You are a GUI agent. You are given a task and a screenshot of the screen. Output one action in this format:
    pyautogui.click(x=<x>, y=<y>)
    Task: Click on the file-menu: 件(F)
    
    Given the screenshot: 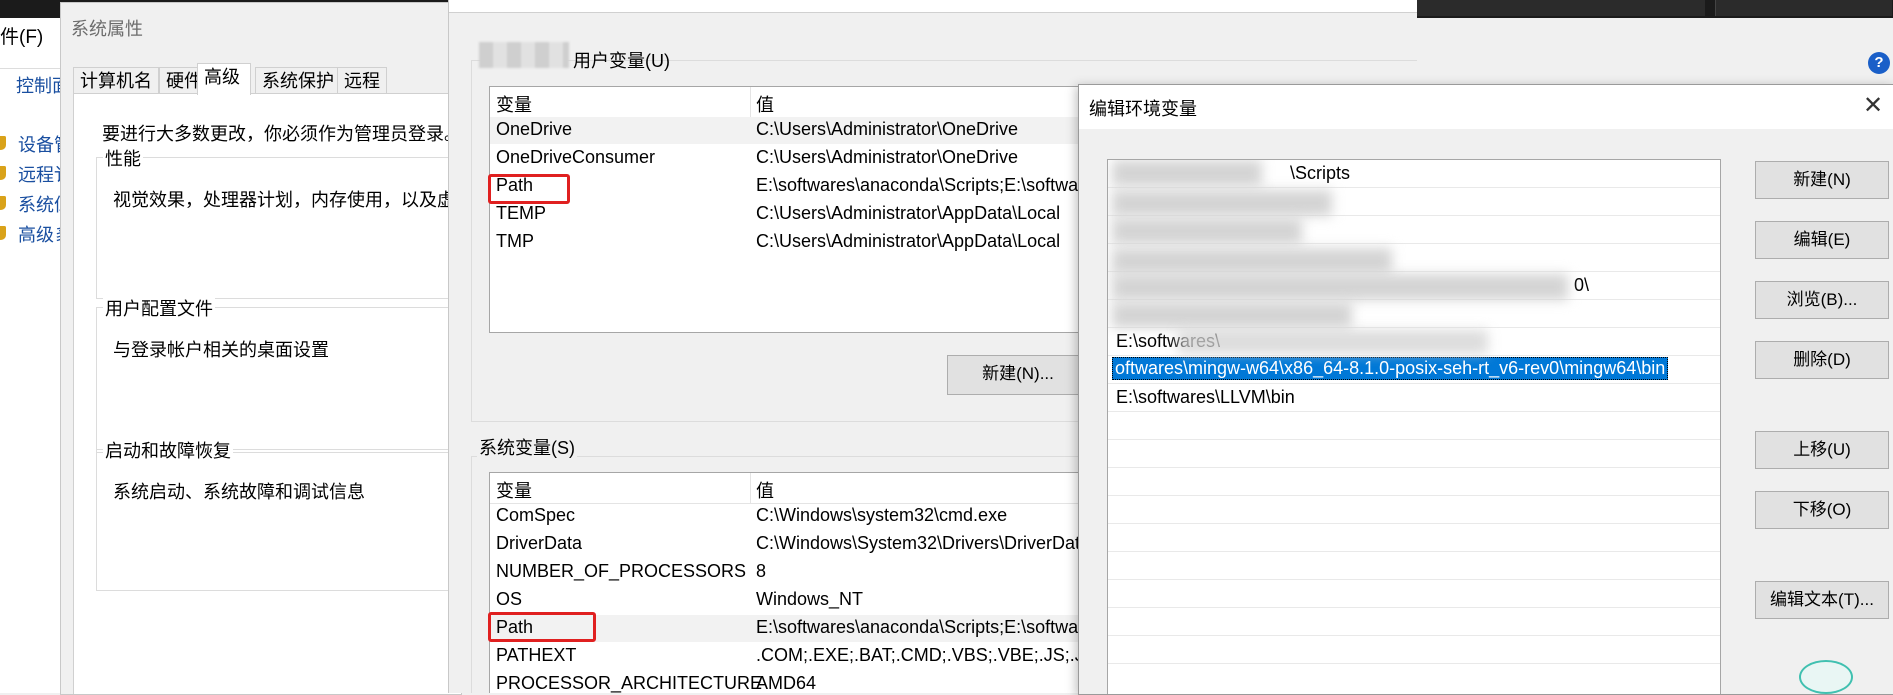 What is the action you would take?
    pyautogui.click(x=21, y=35)
    